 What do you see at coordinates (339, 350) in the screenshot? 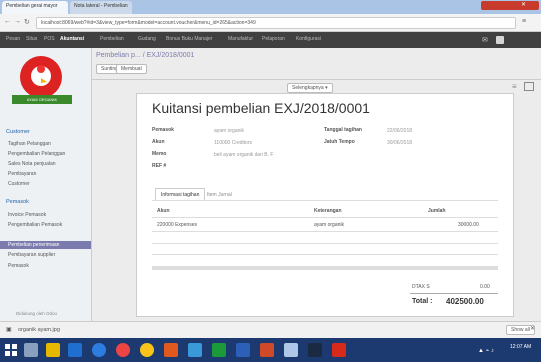
I see `acrobat-icon` at bounding box center [339, 350].